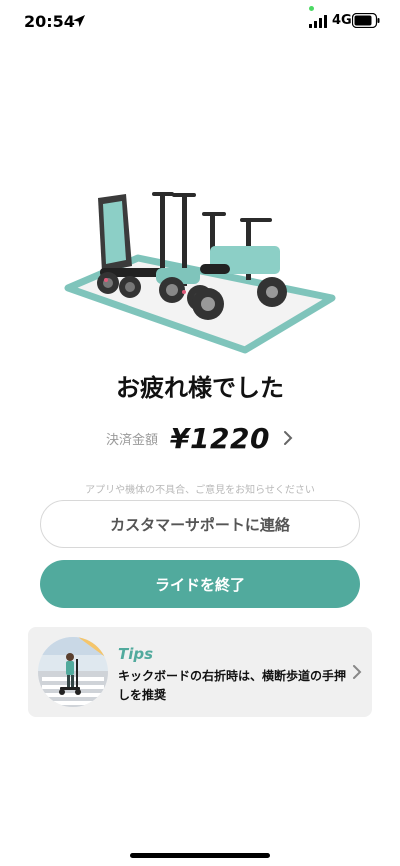 The height and width of the screenshot is (866, 400). Describe the element at coordinates (200, 388) in the screenshot. I see `page-title: お疲れ様でした` at that location.